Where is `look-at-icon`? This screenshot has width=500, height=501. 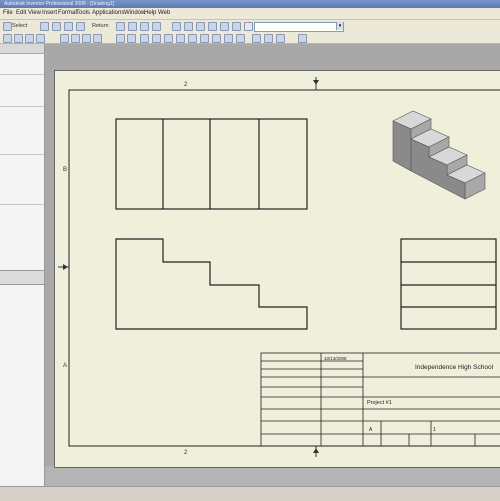
look-at-icon is located at coordinates (224, 26).